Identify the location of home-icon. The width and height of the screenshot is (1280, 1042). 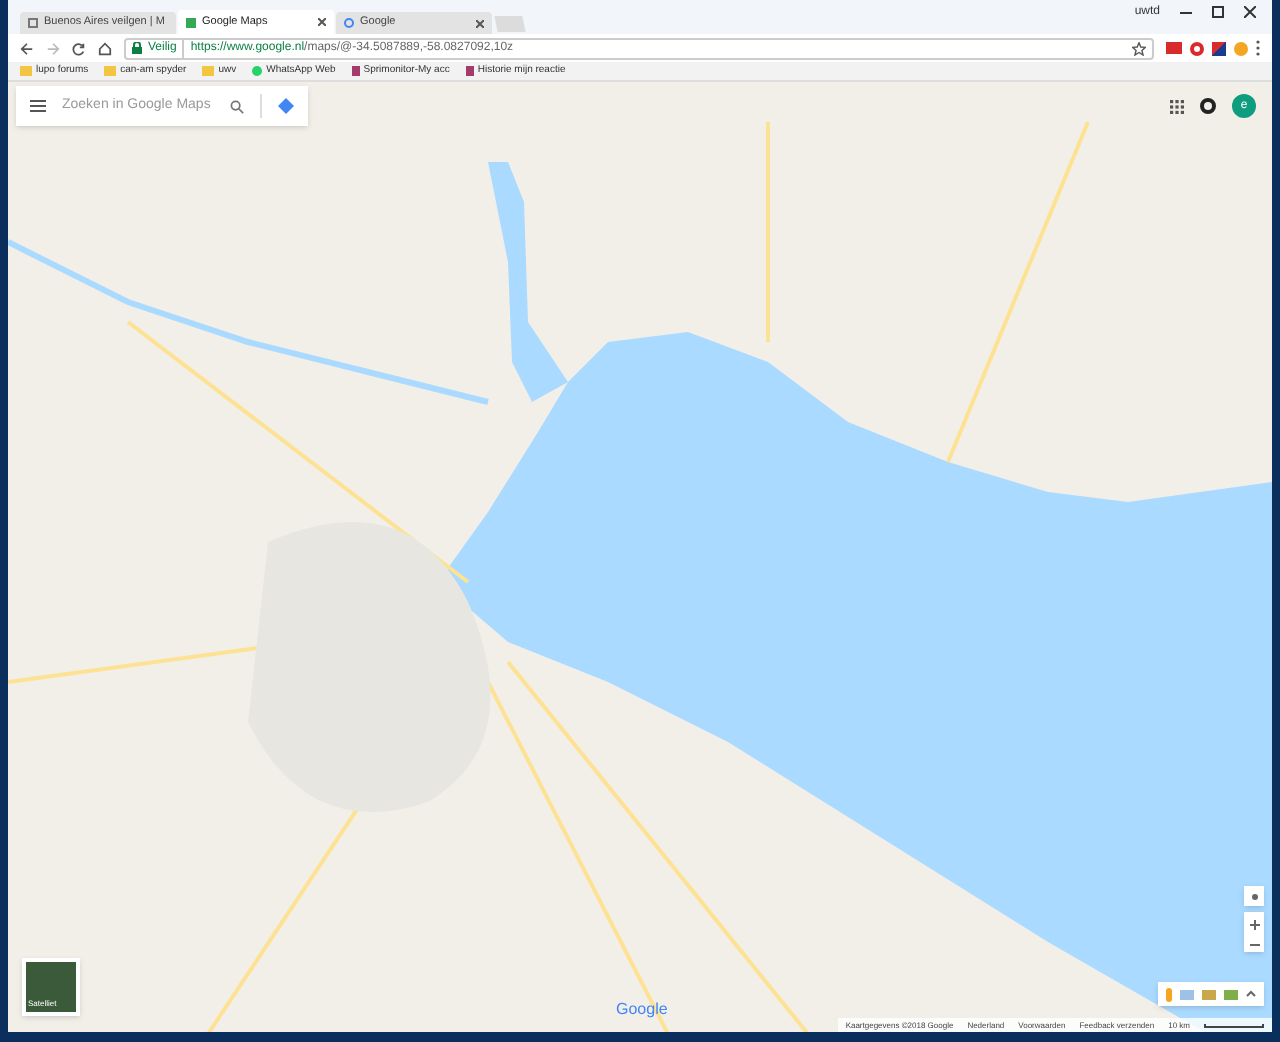
(105, 48).